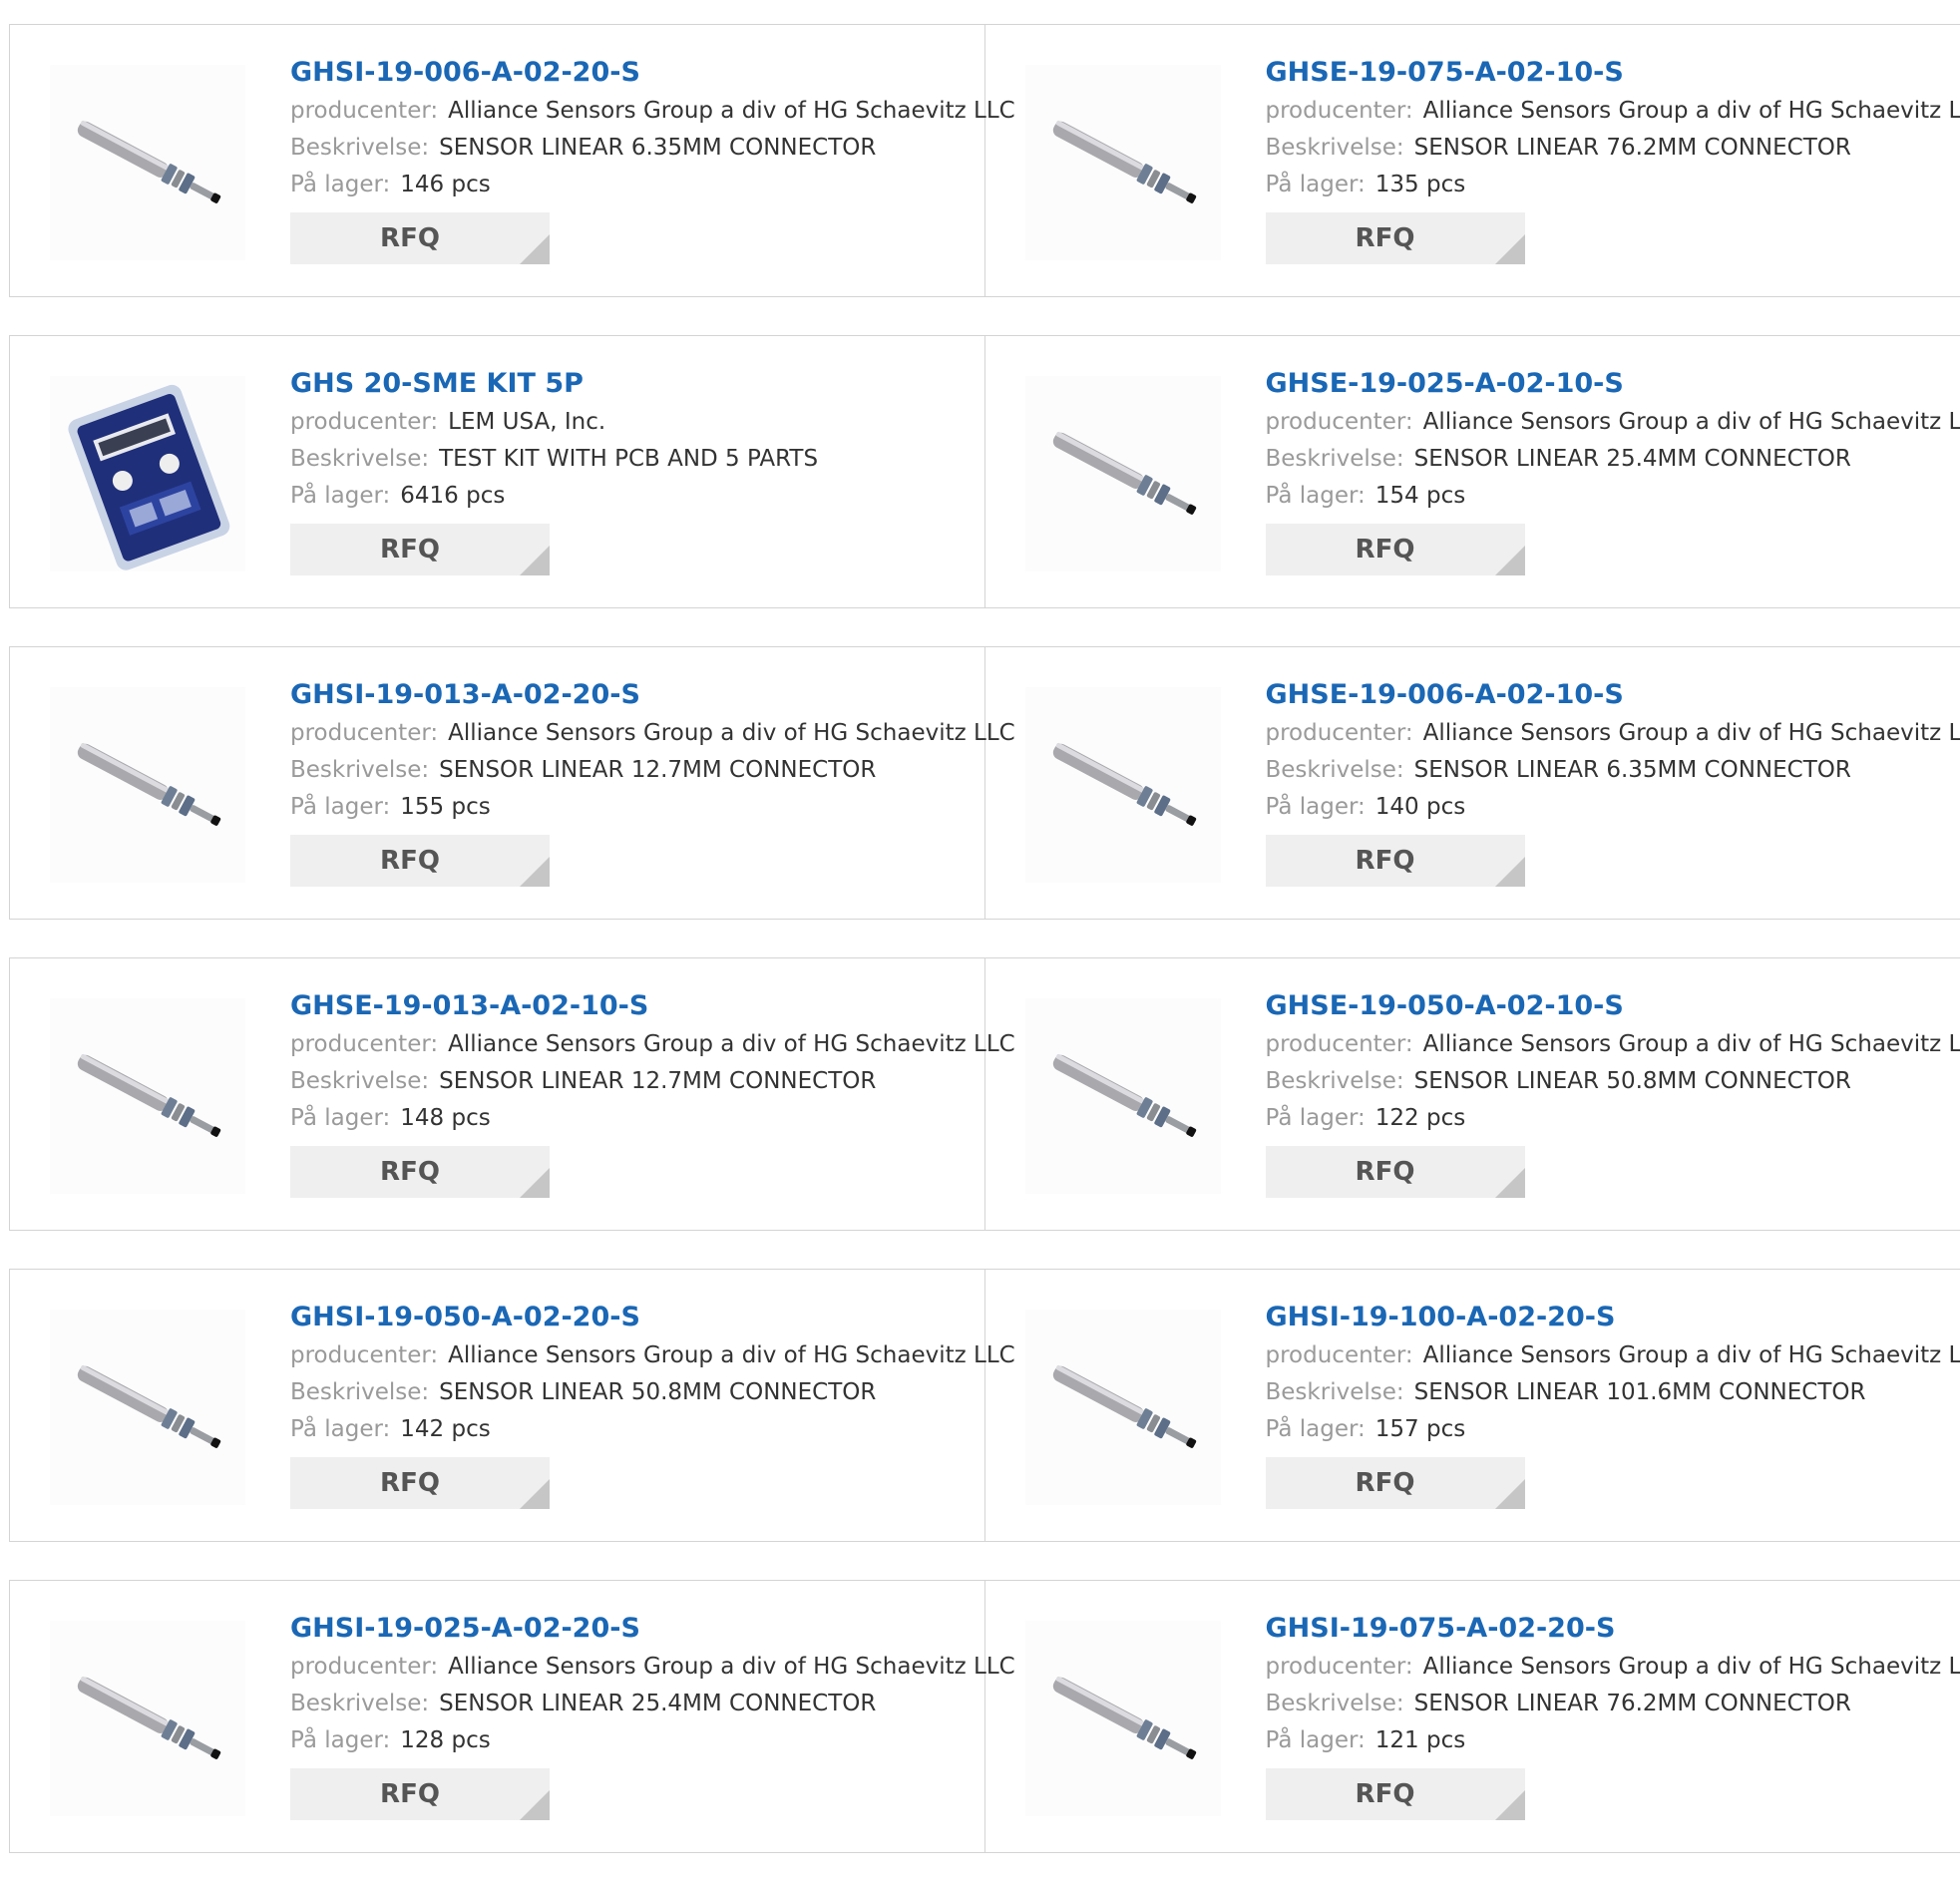  I want to click on stock: På lager:157 pcs, so click(1610, 1429).